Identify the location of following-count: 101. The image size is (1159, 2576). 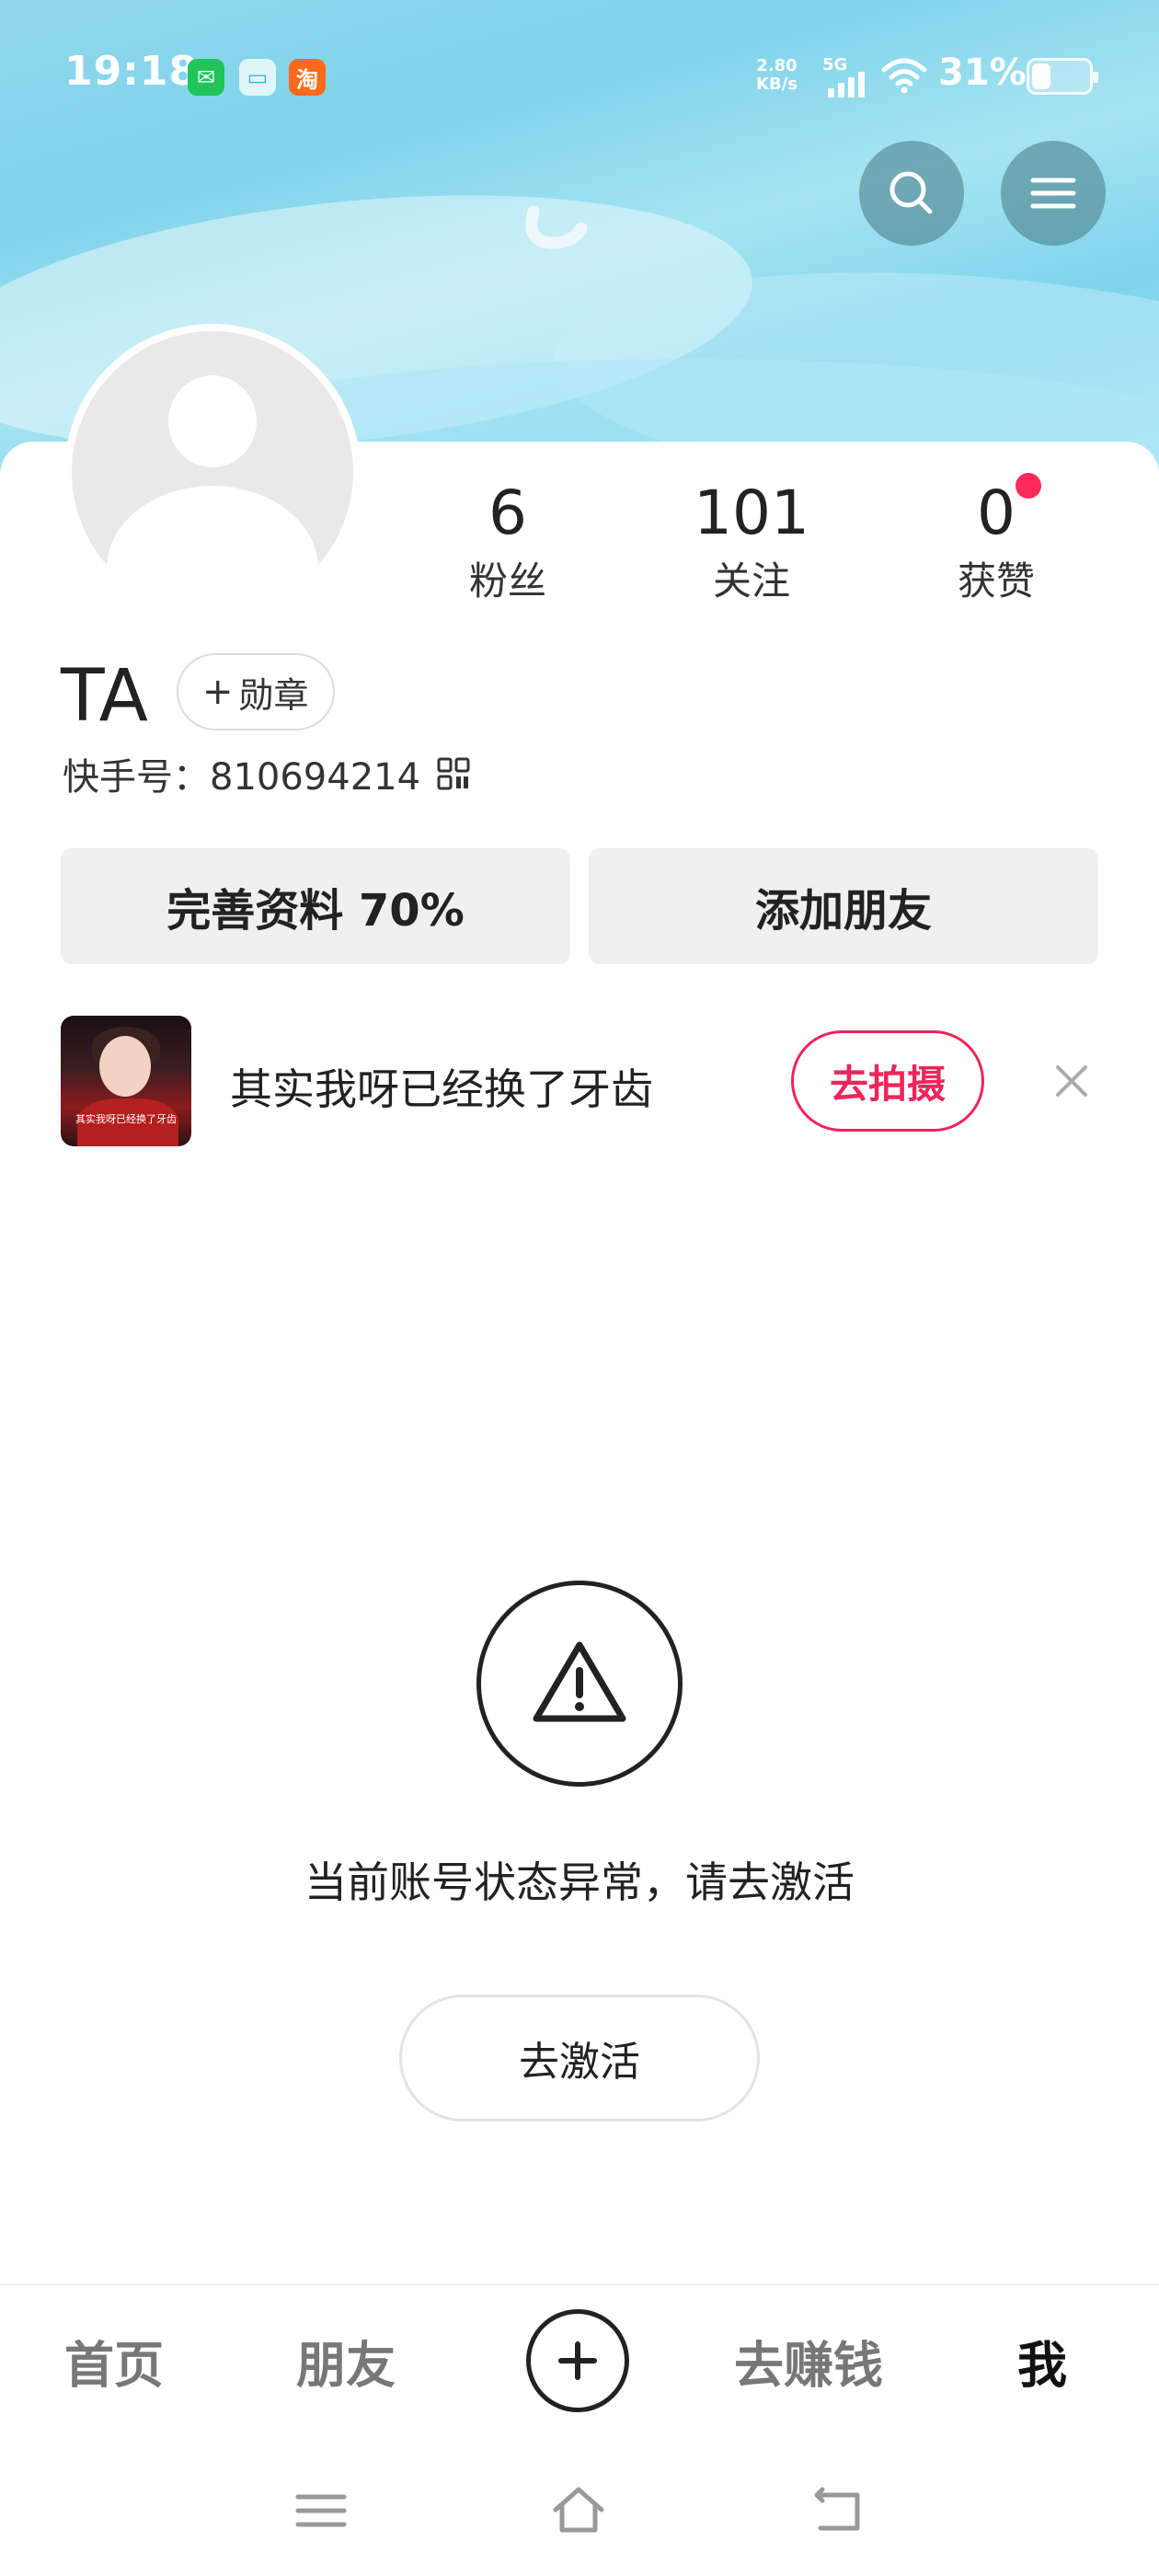
(751, 512).